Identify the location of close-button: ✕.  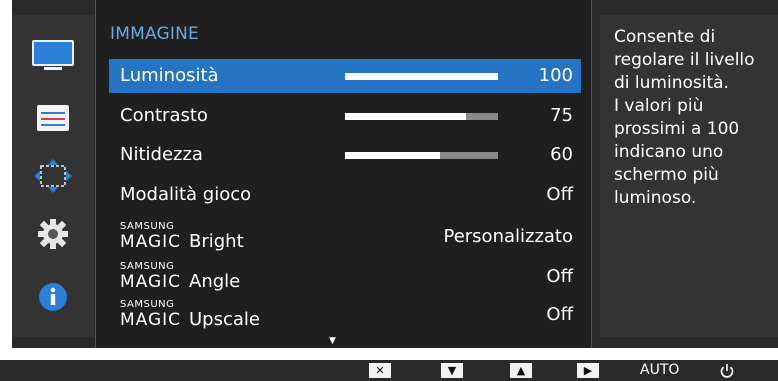
(380, 370).